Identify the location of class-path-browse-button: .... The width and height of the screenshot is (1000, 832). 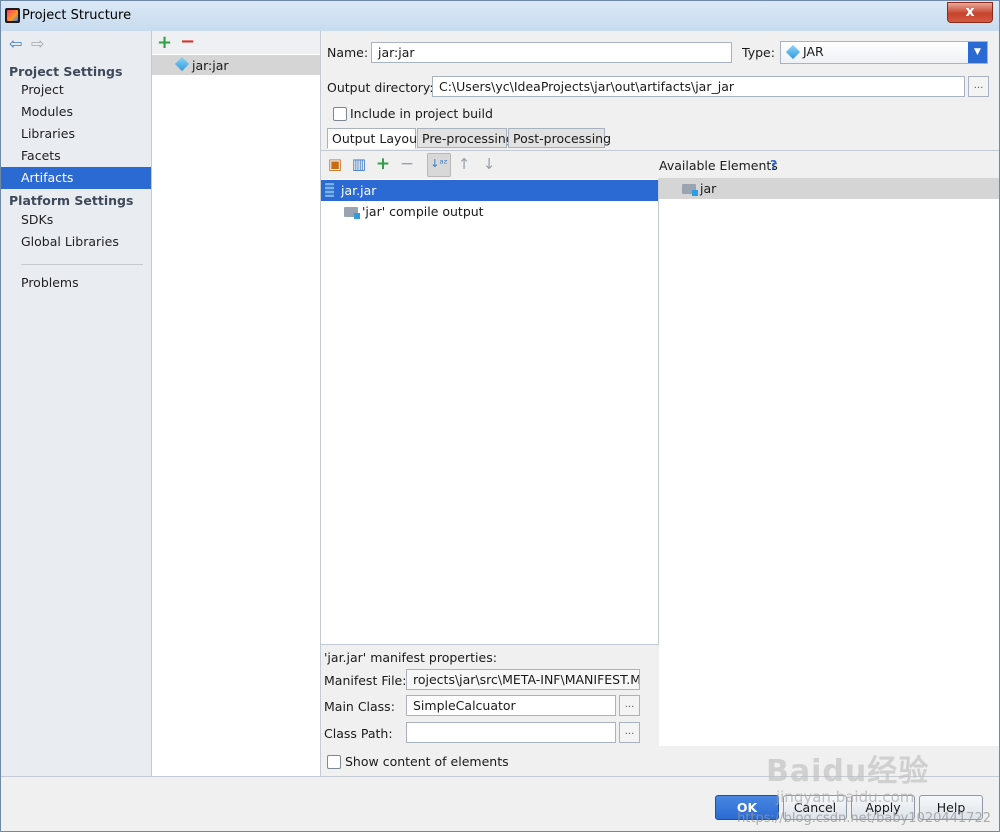
(629, 732).